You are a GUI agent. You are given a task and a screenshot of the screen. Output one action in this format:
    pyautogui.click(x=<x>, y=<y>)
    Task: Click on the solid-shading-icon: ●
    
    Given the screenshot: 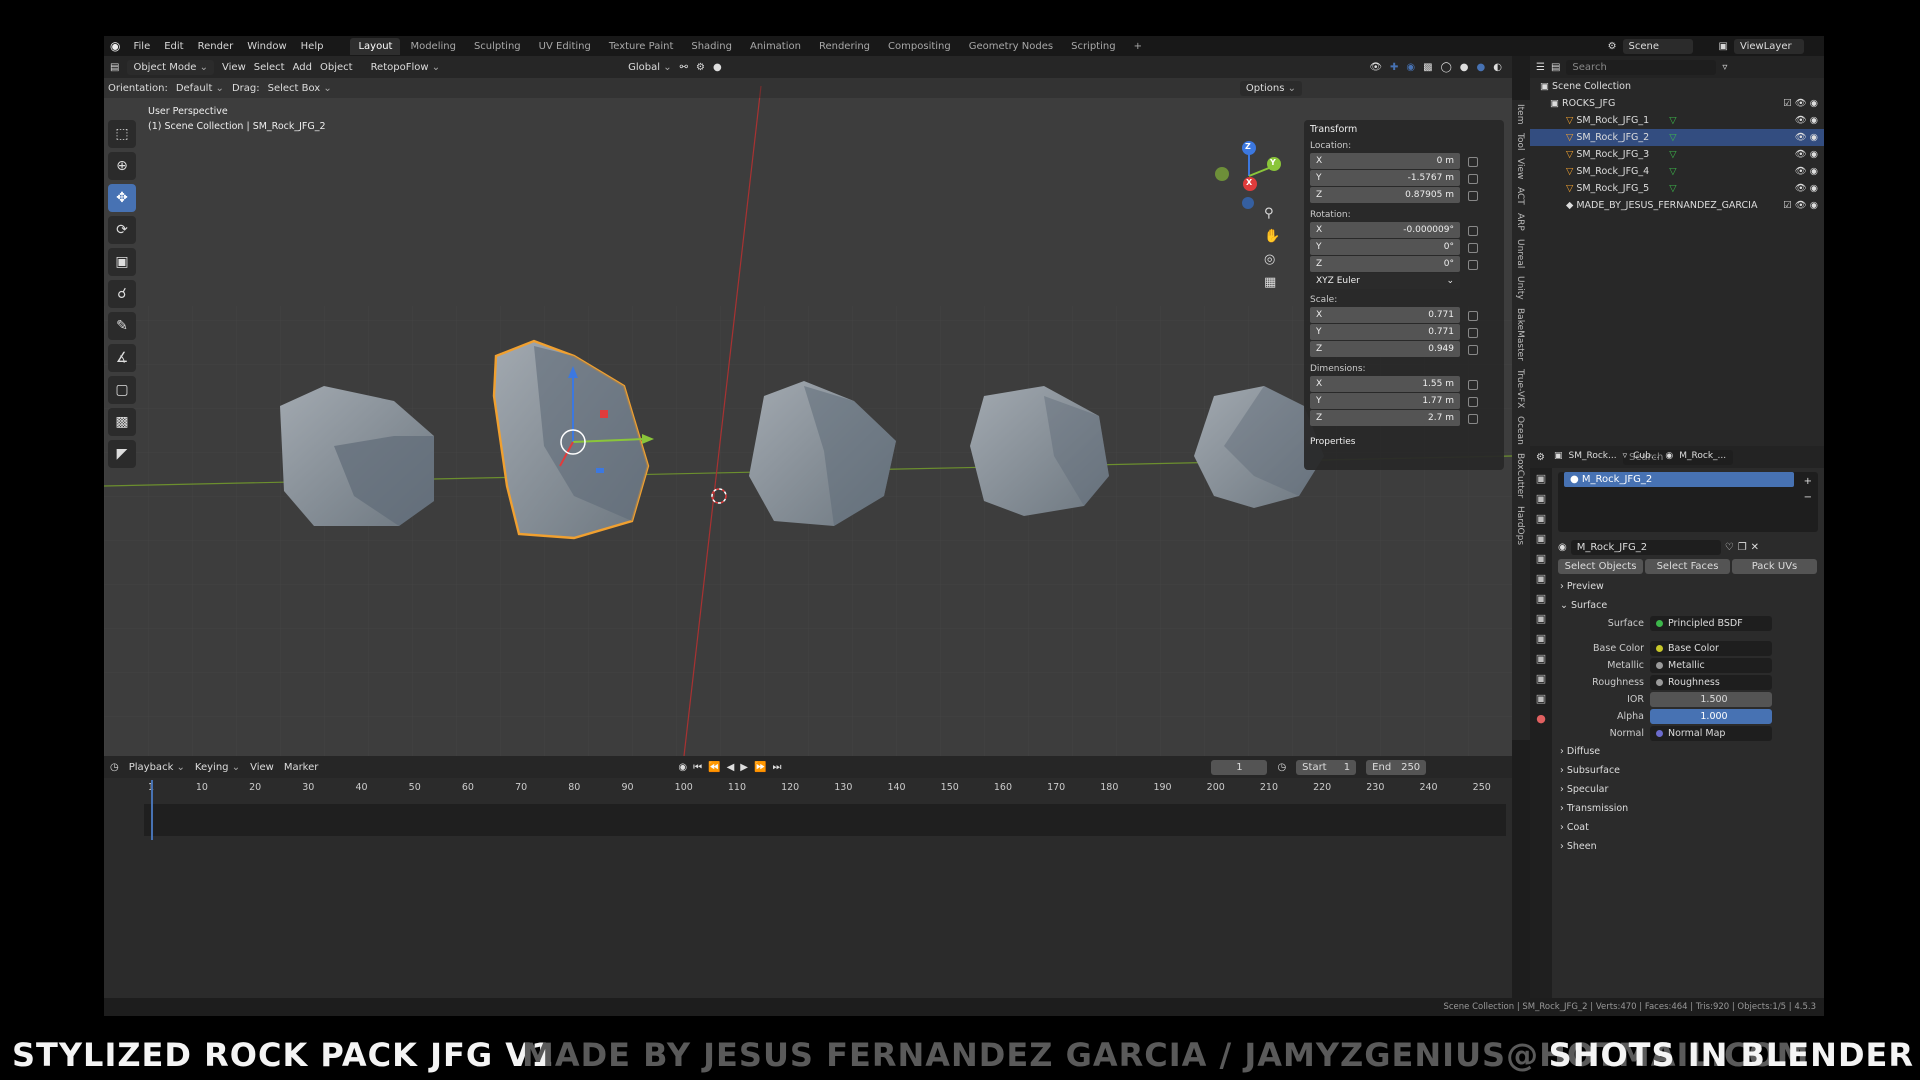 What is the action you would take?
    pyautogui.click(x=1464, y=67)
    